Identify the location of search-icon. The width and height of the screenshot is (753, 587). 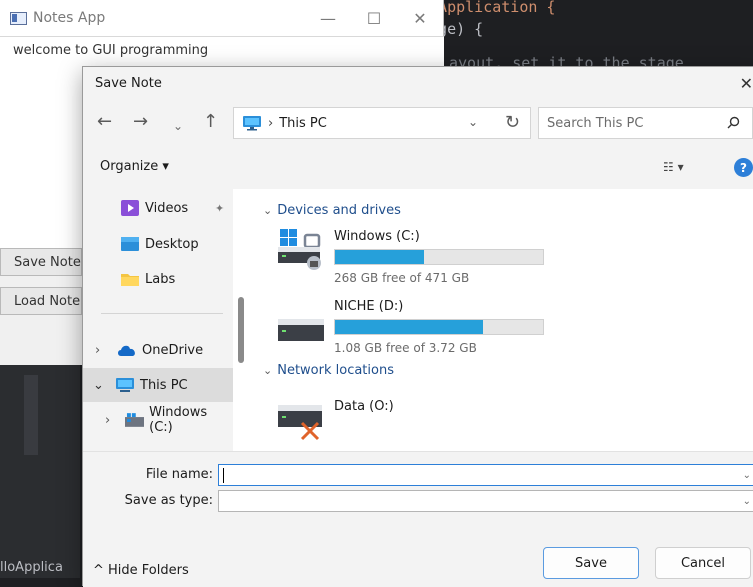
(733, 122).